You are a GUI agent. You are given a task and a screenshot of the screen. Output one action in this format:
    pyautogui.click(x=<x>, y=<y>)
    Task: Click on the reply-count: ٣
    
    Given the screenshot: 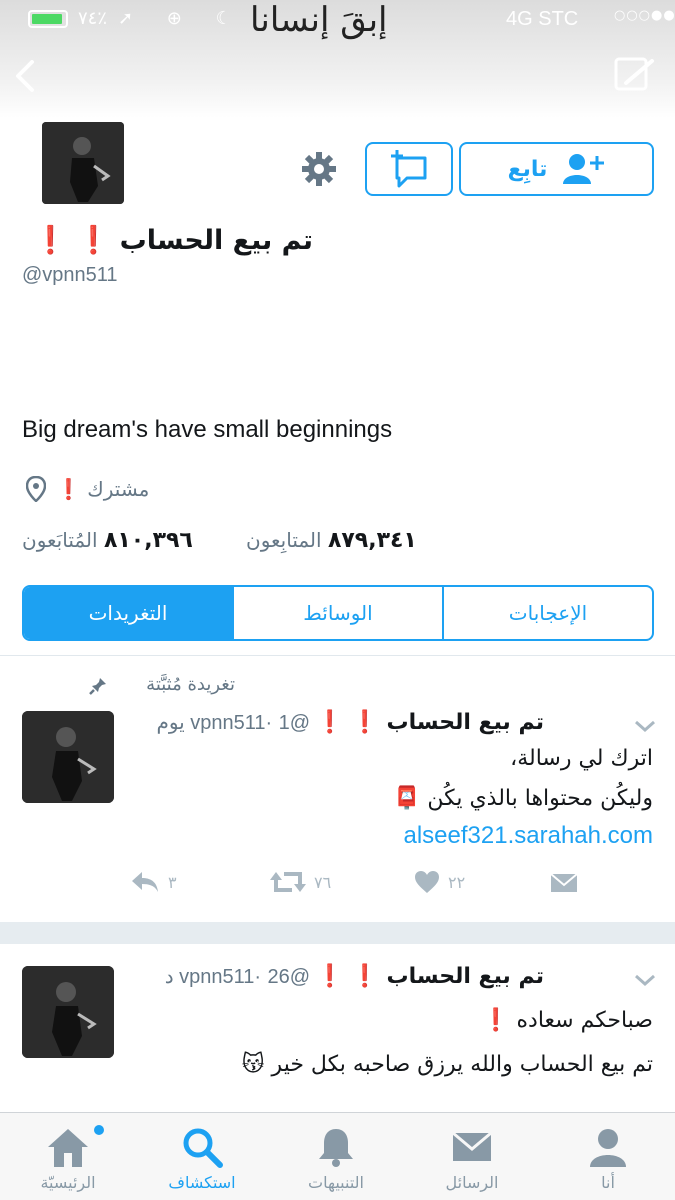 What is the action you would take?
    pyautogui.click(x=172, y=882)
    